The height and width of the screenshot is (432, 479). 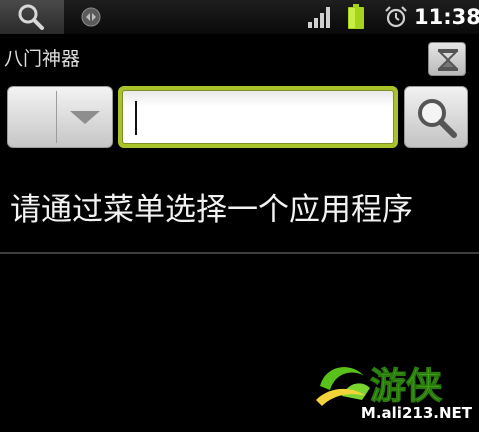 I want to click on status-time: 11:38, so click(x=446, y=17).